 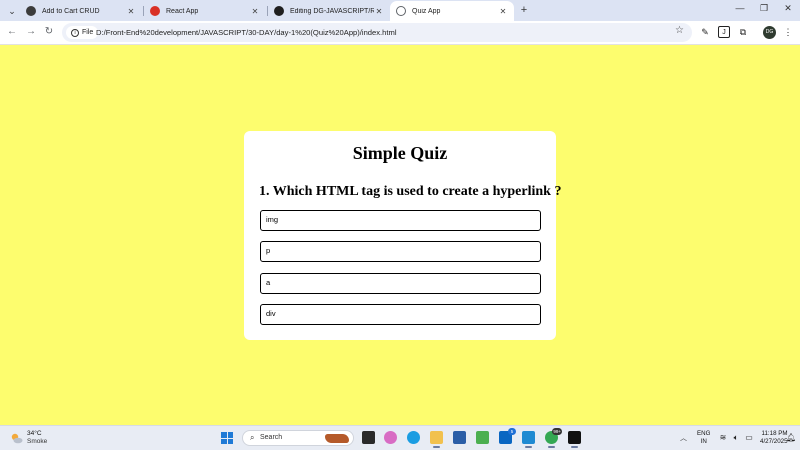 What do you see at coordinates (390, 437) in the screenshot?
I see `copilot-icon` at bounding box center [390, 437].